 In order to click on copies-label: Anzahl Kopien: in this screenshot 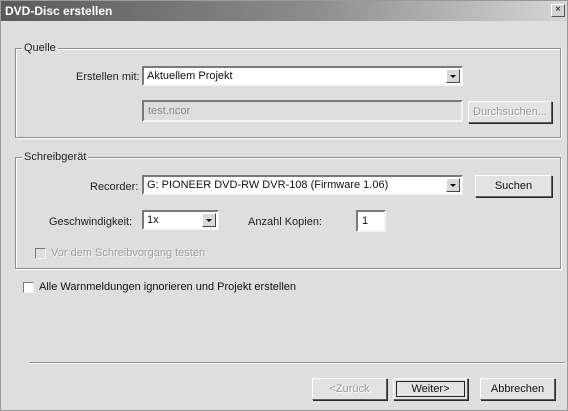, I will do `click(285, 222)`.